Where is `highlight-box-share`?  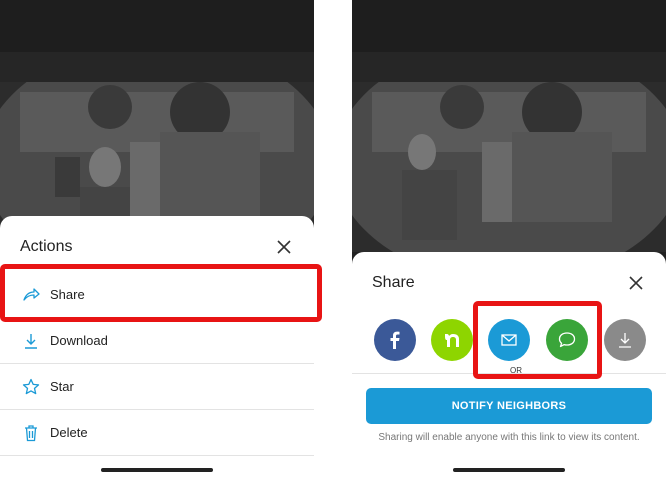 highlight-box-share is located at coordinates (161, 293).